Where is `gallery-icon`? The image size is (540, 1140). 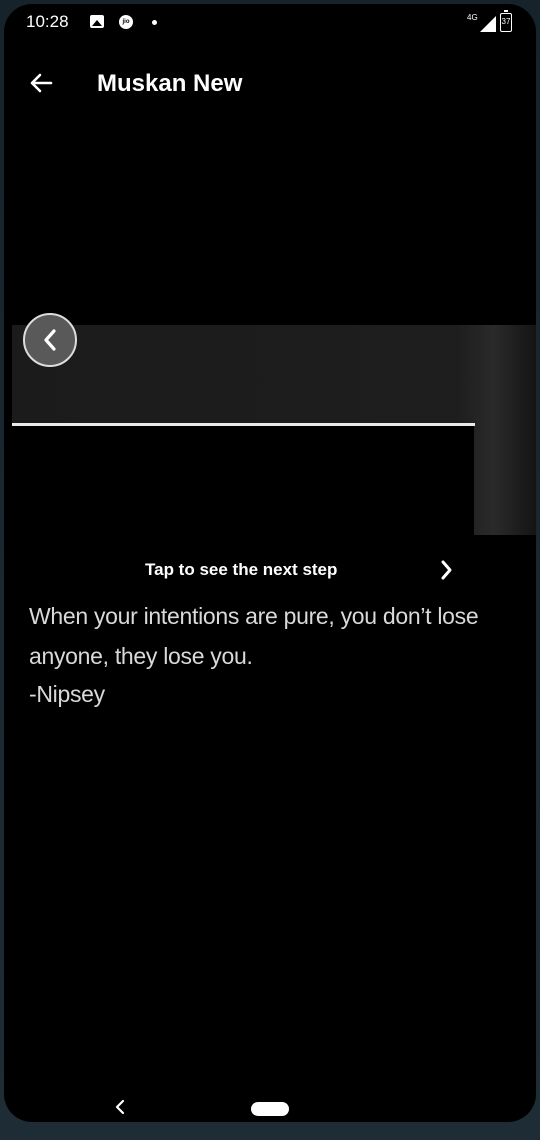 gallery-icon is located at coordinates (97, 21).